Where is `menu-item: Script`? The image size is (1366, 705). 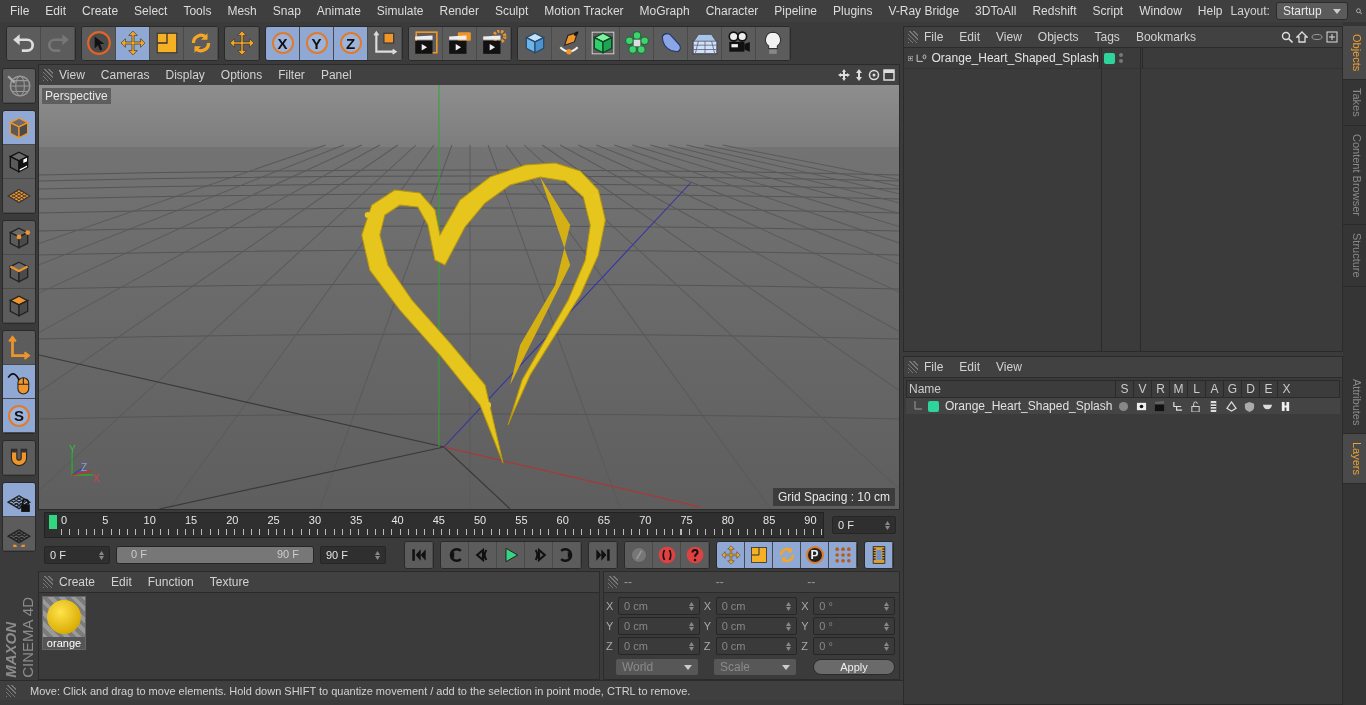 menu-item: Script is located at coordinates (1108, 11).